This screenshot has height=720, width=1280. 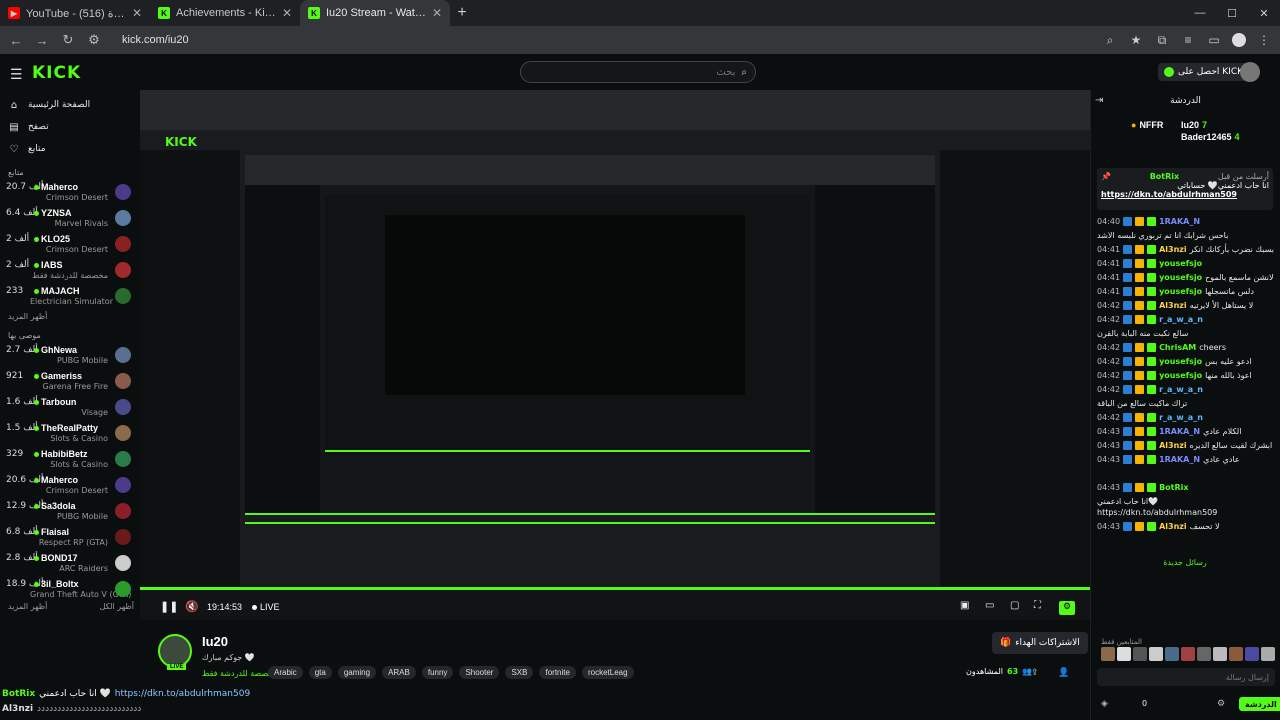 What do you see at coordinates (225, 13) in the screenshot?
I see `browser-tab: K Achievements - Kick Dashboard ✕` at bounding box center [225, 13].